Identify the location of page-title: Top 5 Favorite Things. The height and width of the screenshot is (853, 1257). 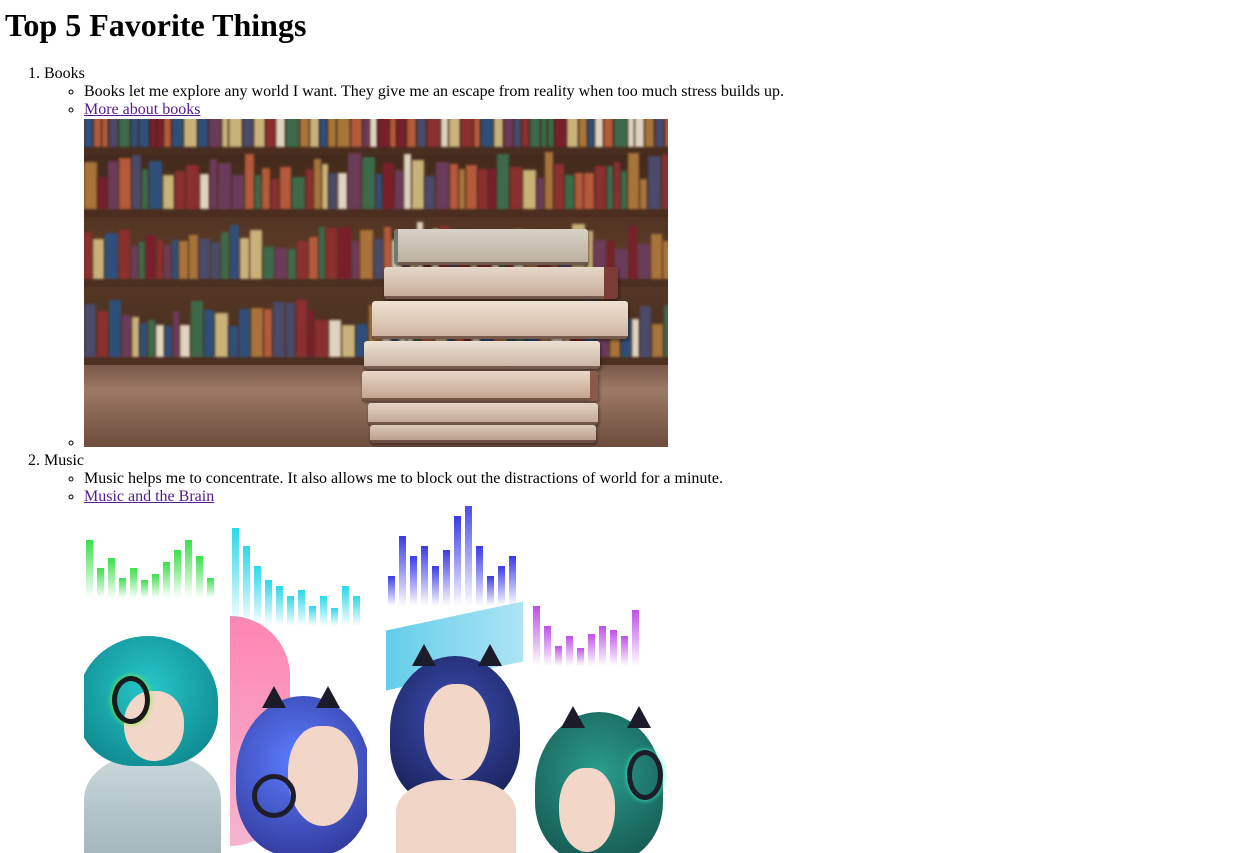
(156, 25).